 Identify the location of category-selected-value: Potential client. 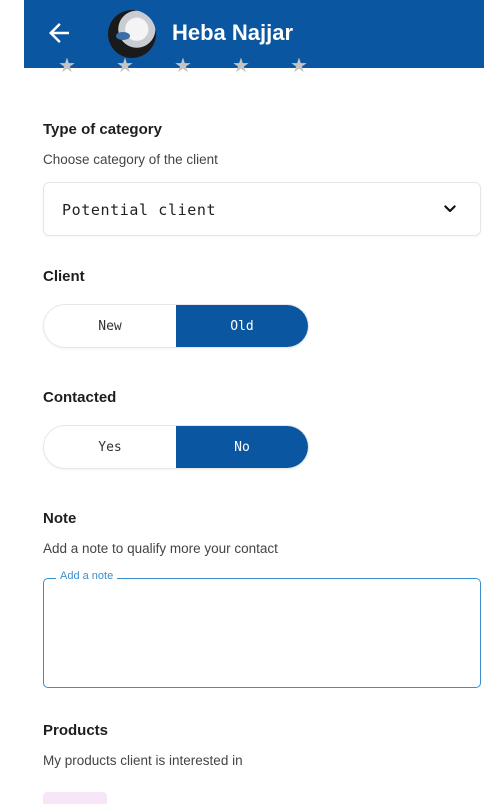
(139, 210).